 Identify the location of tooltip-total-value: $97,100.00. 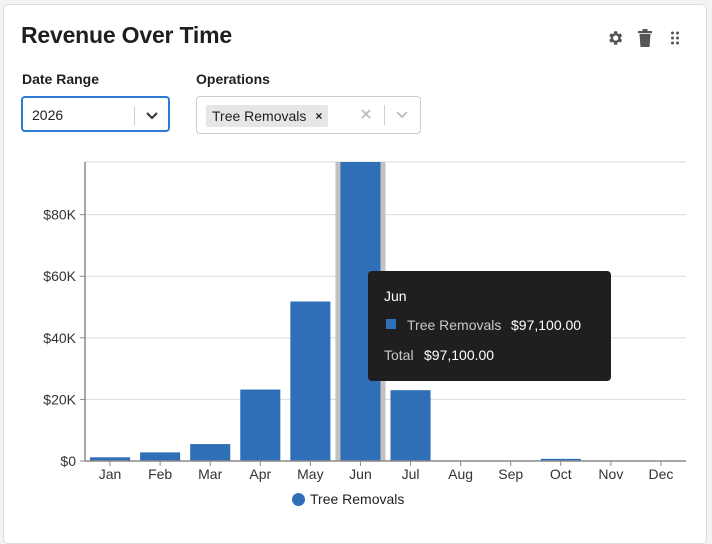
(459, 355).